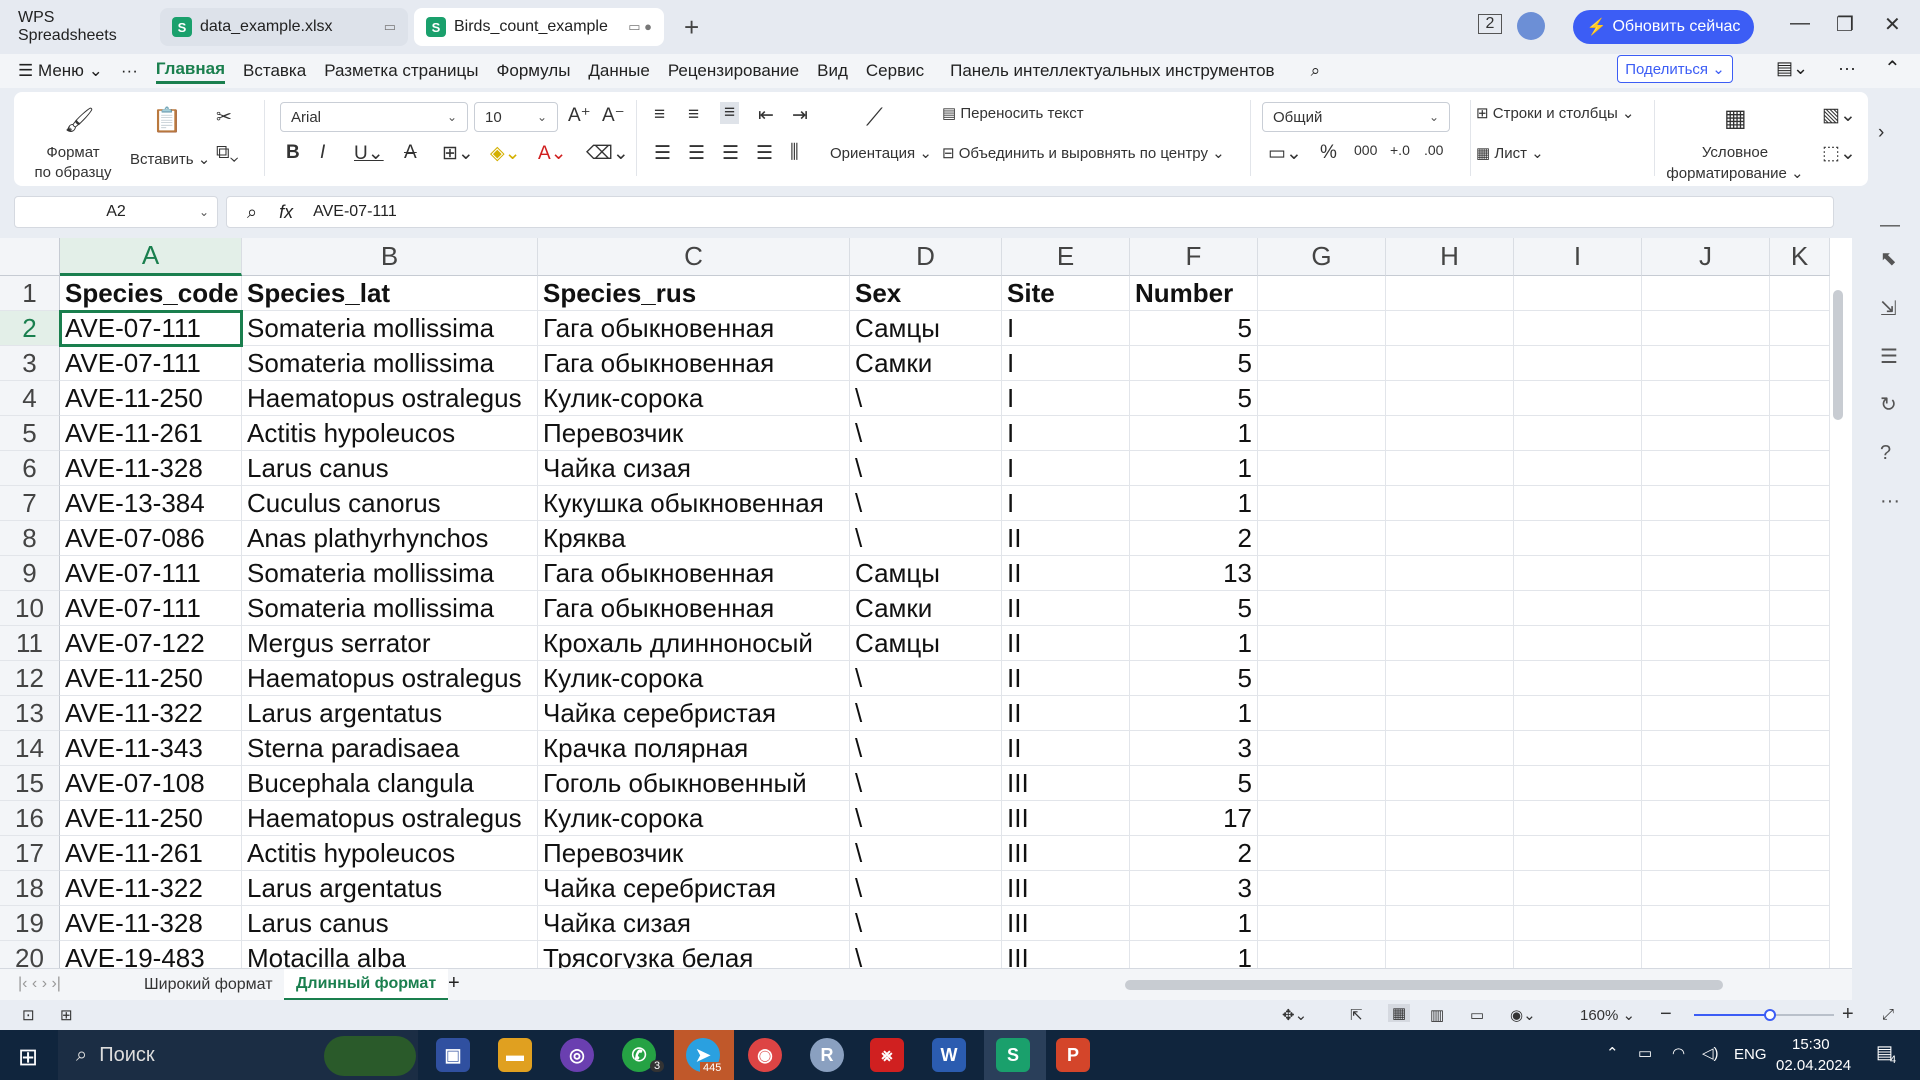  What do you see at coordinates (1838, 355) in the screenshot?
I see `vertical-scrollbar` at bounding box center [1838, 355].